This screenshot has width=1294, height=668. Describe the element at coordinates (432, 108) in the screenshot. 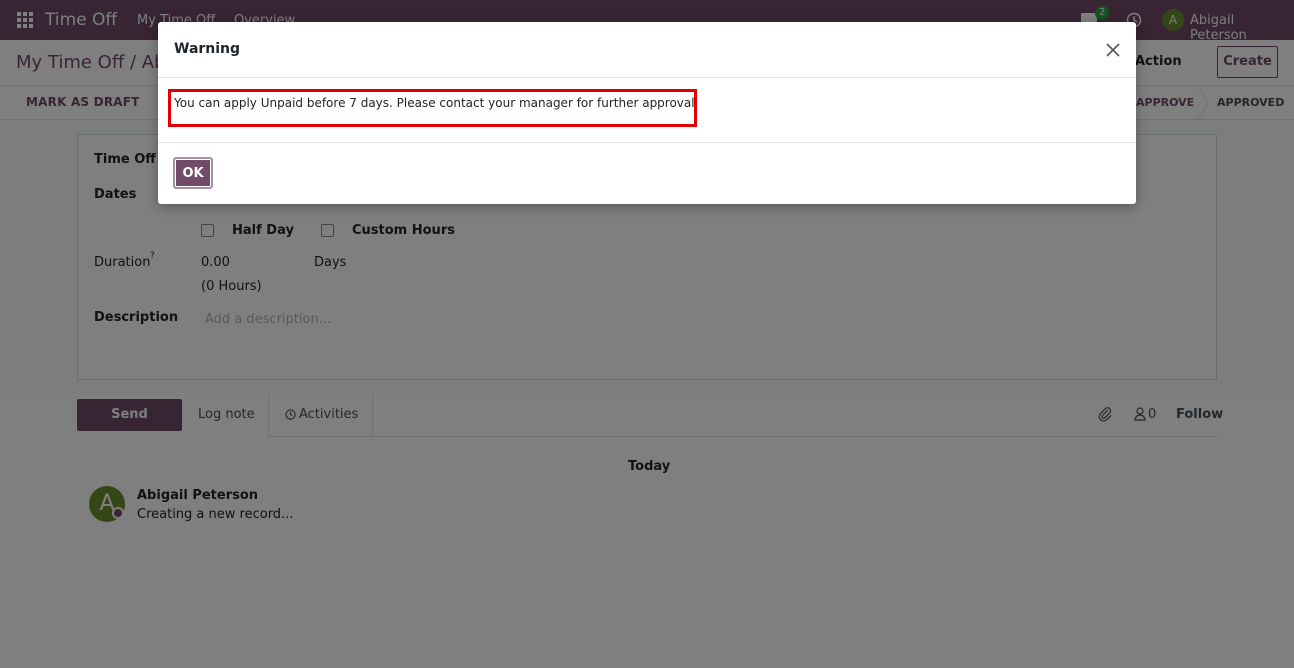

I see `message-highlight-box` at that location.